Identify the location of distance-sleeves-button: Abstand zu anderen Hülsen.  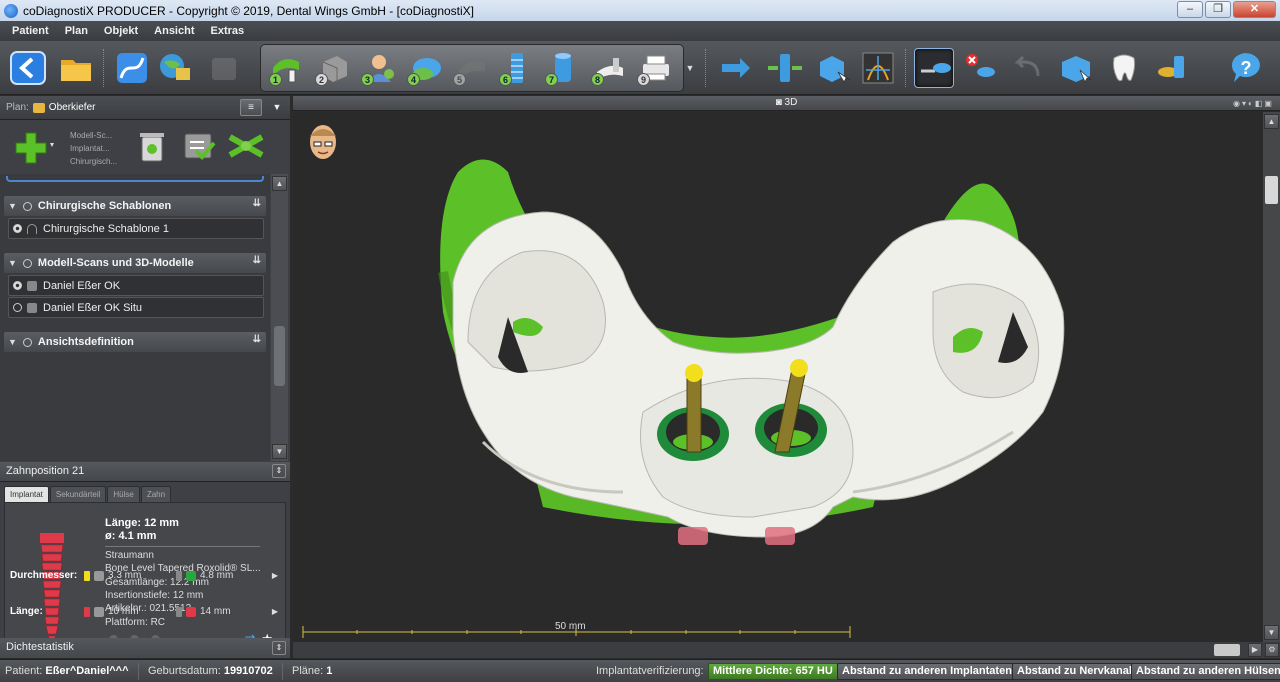
(1205, 671).